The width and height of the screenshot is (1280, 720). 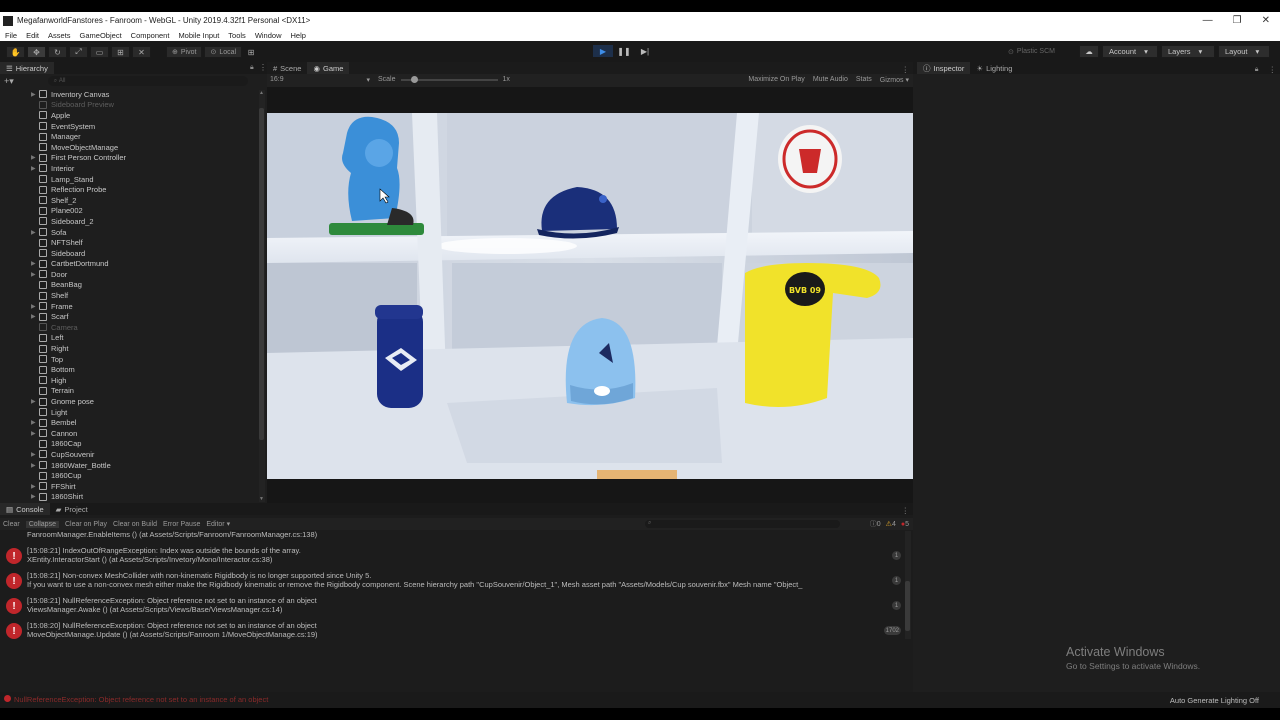 I want to click on hierarchy-item: Shelf_2, so click(x=130, y=200).